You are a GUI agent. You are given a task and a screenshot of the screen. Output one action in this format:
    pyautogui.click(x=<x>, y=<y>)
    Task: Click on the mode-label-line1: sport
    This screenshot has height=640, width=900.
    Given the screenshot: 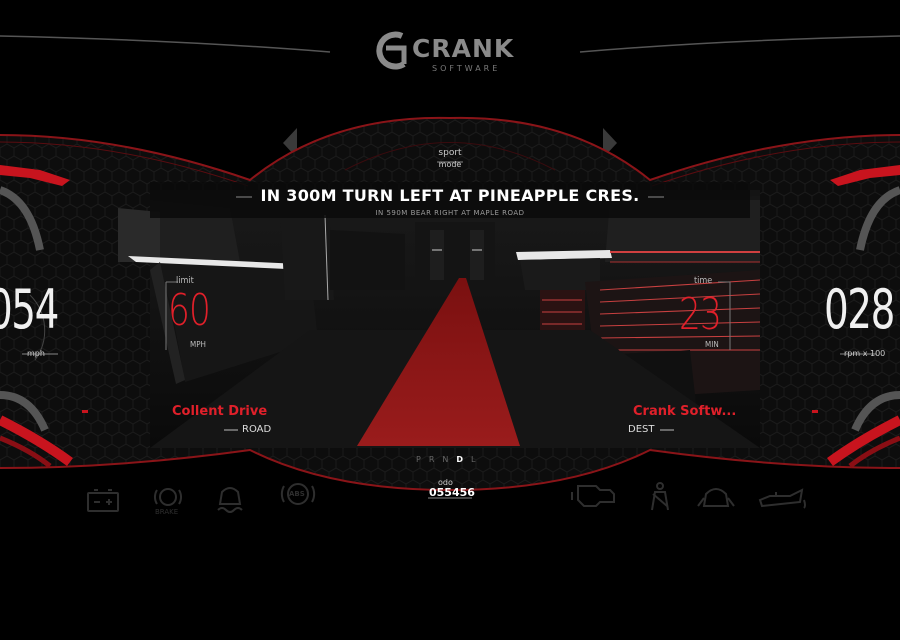 What is the action you would take?
    pyautogui.click(x=450, y=153)
    